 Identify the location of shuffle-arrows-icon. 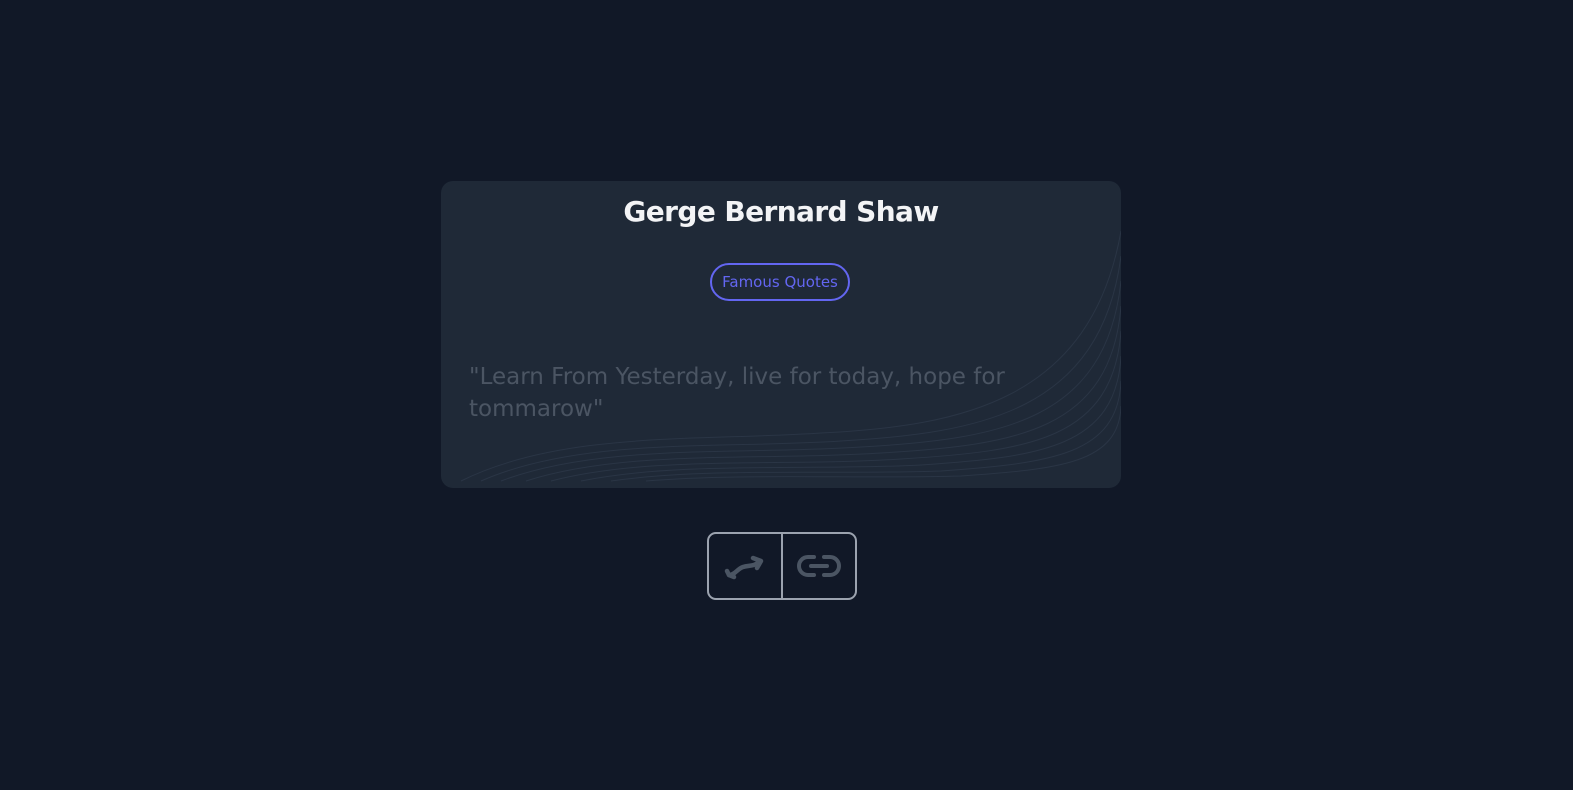
(744, 567).